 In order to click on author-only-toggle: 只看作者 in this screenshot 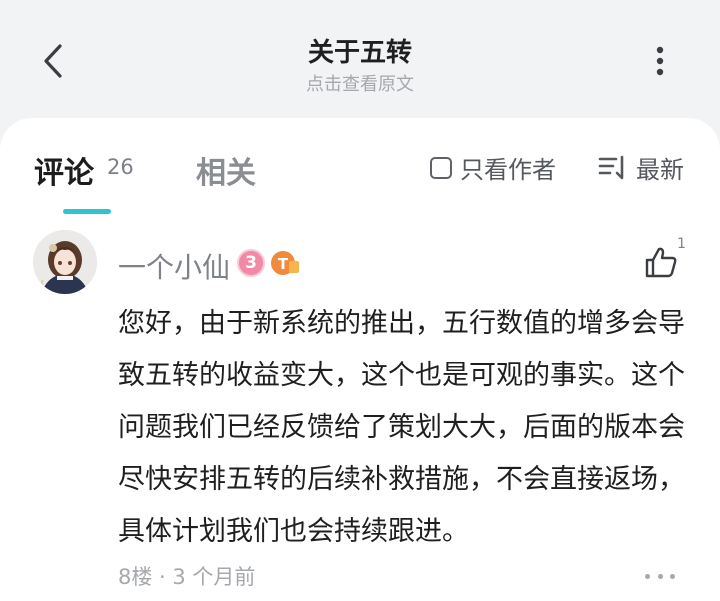, I will do `click(493, 167)`.